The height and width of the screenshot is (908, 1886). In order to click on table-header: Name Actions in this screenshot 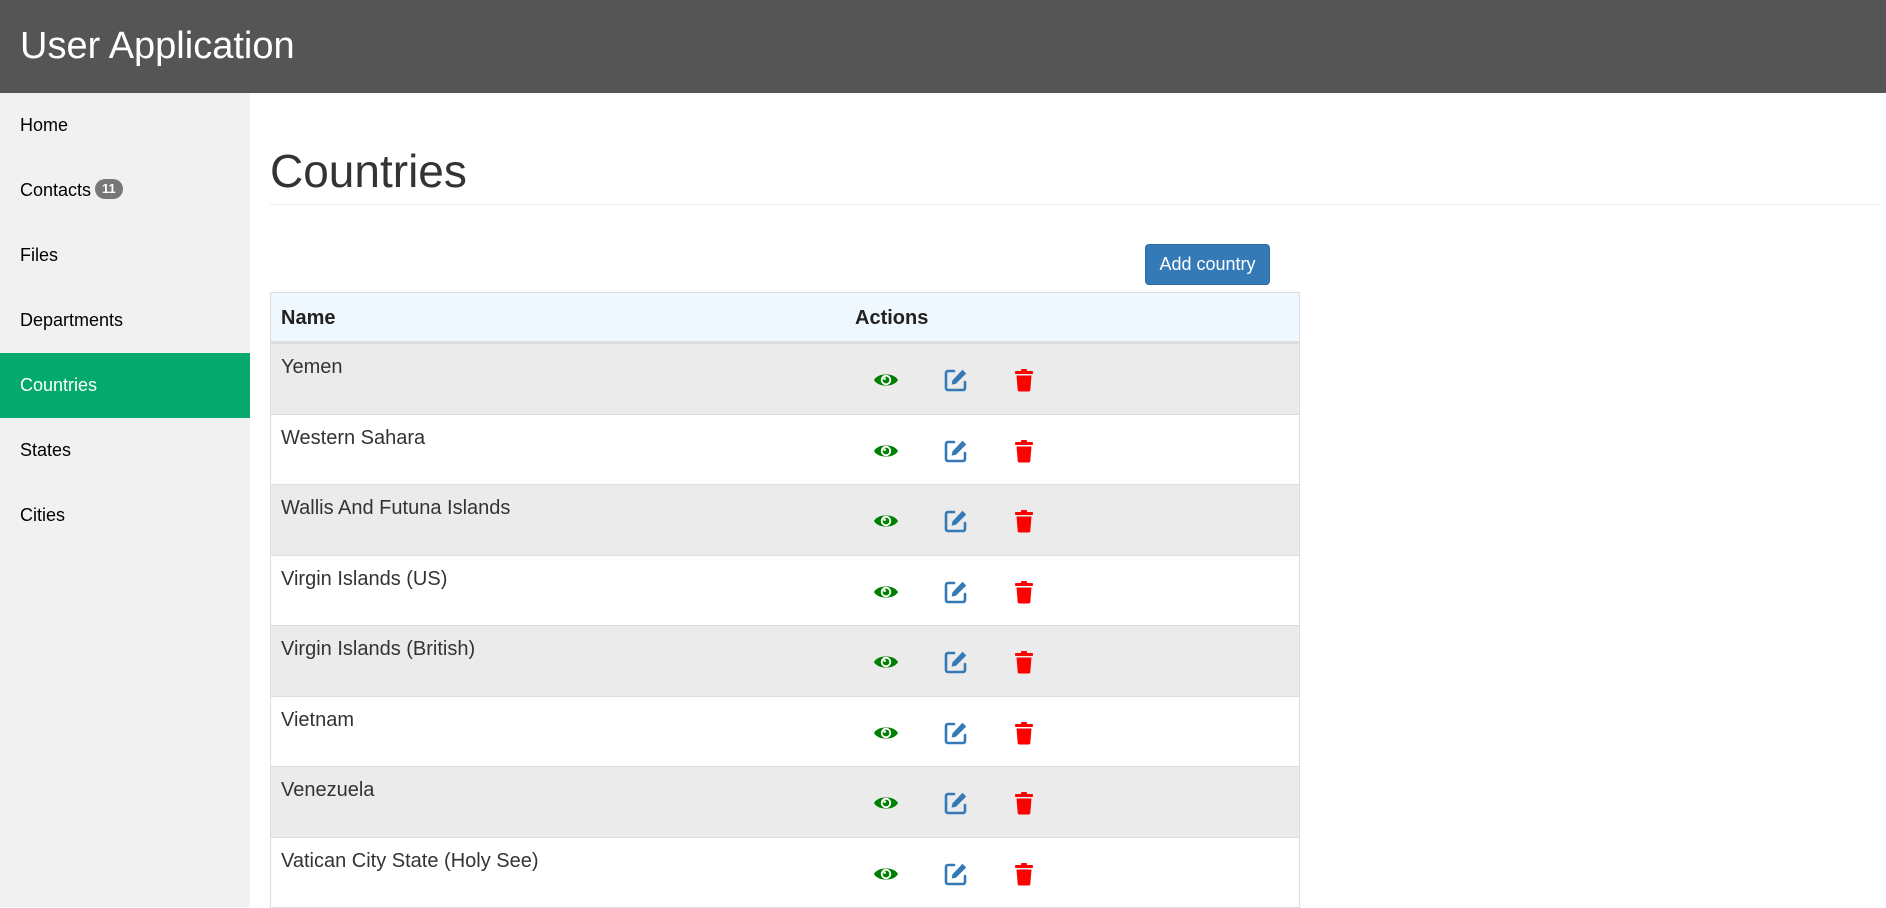, I will do `click(785, 318)`.